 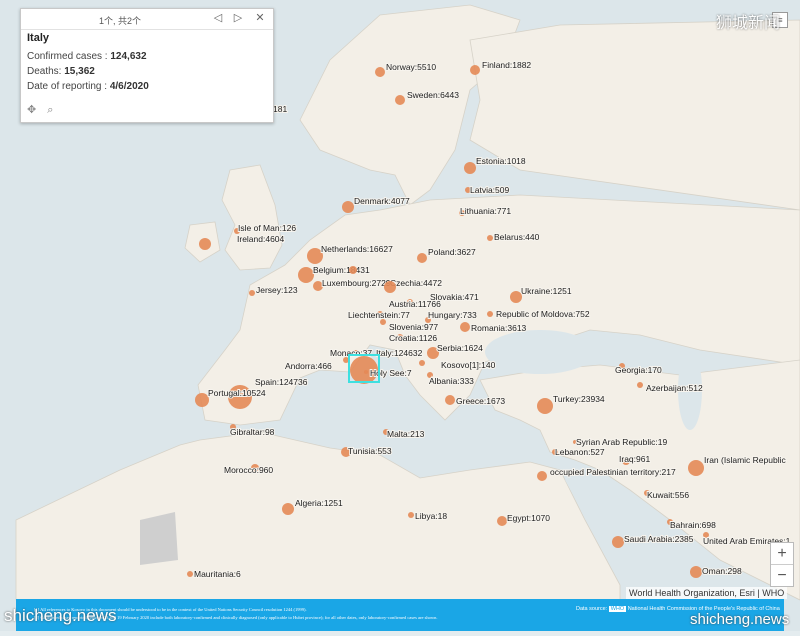 I want to click on country-label: Isle of Man:126, so click(x=267, y=228).